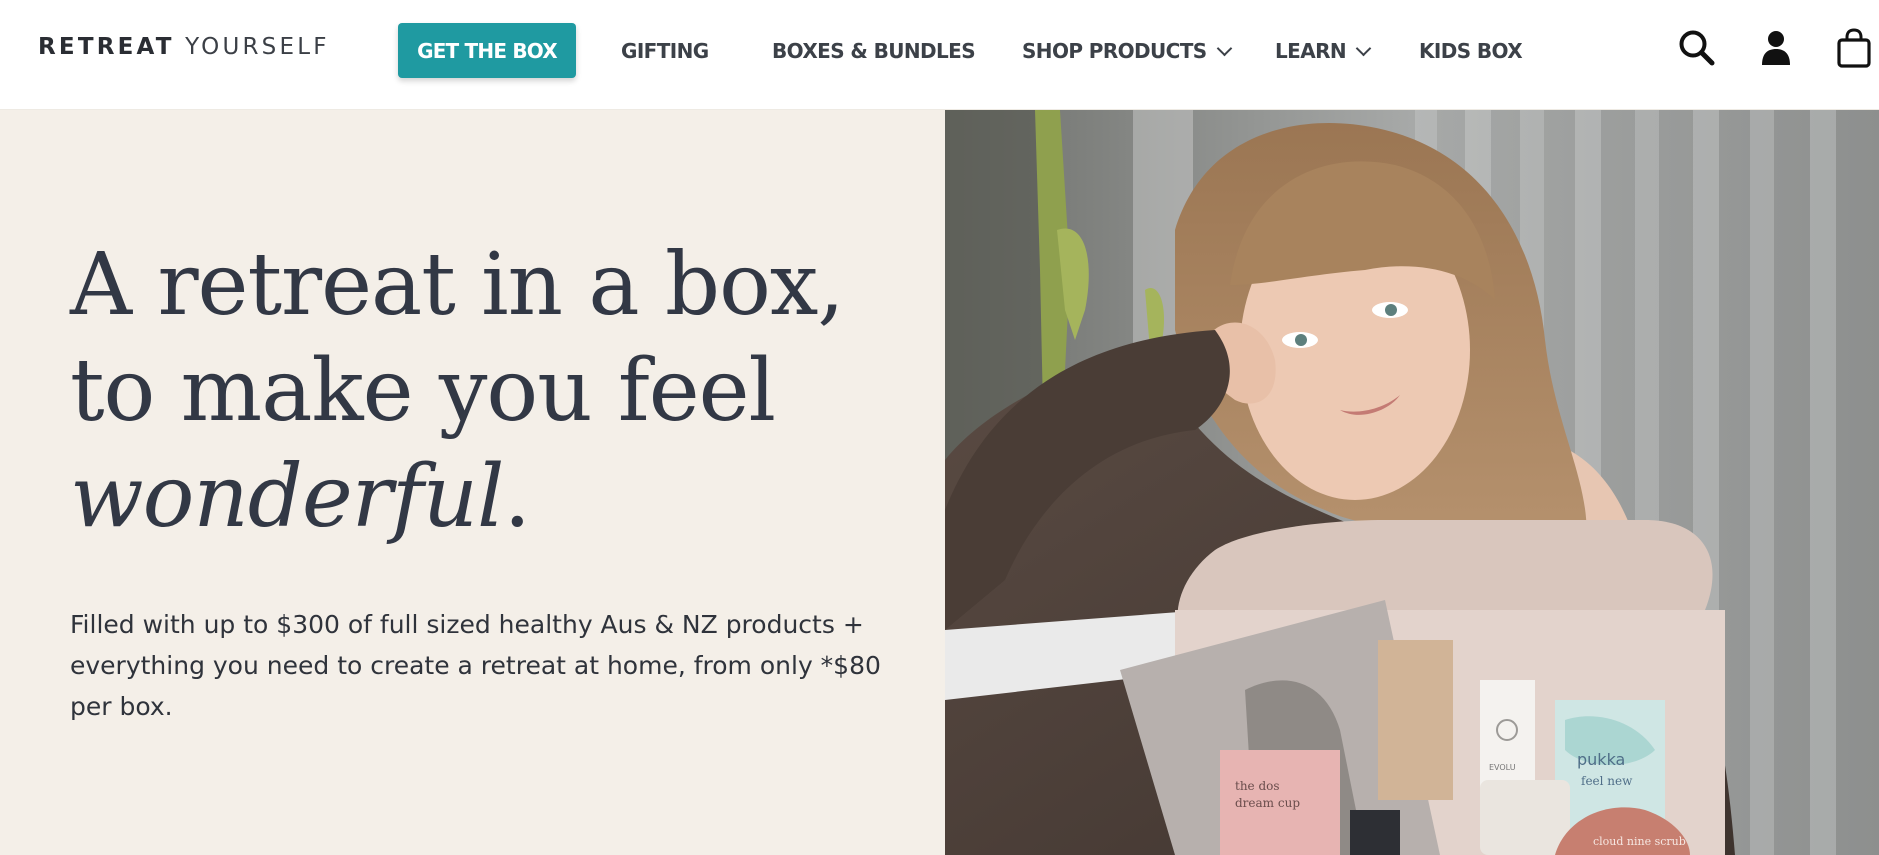 The image size is (1879, 855). I want to click on nav-item-label: KIDS BOX, so click(1471, 51).